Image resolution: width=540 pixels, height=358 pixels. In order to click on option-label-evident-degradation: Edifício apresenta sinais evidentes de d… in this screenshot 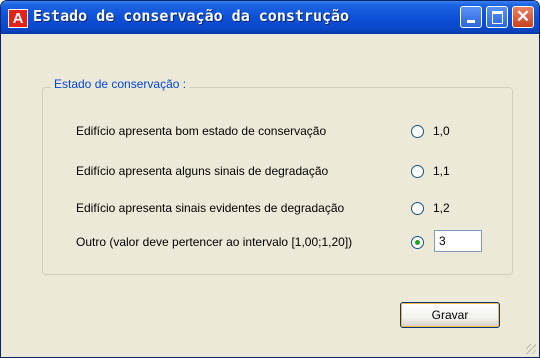, I will do `click(210, 208)`.